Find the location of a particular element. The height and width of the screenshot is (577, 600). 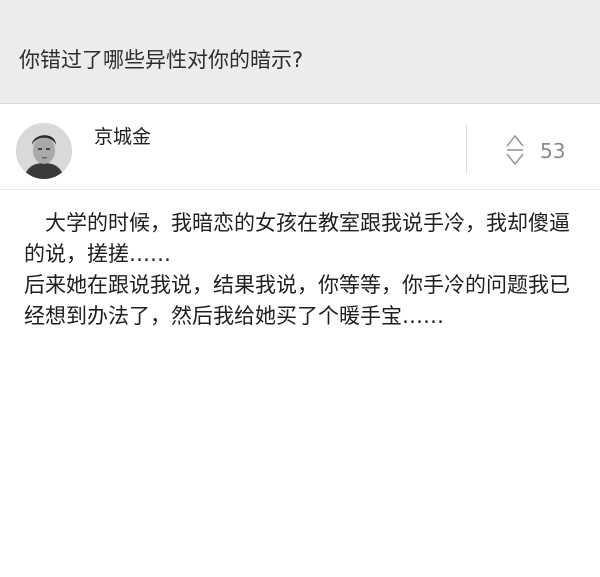

user-avatar-icon is located at coordinates (44, 151).